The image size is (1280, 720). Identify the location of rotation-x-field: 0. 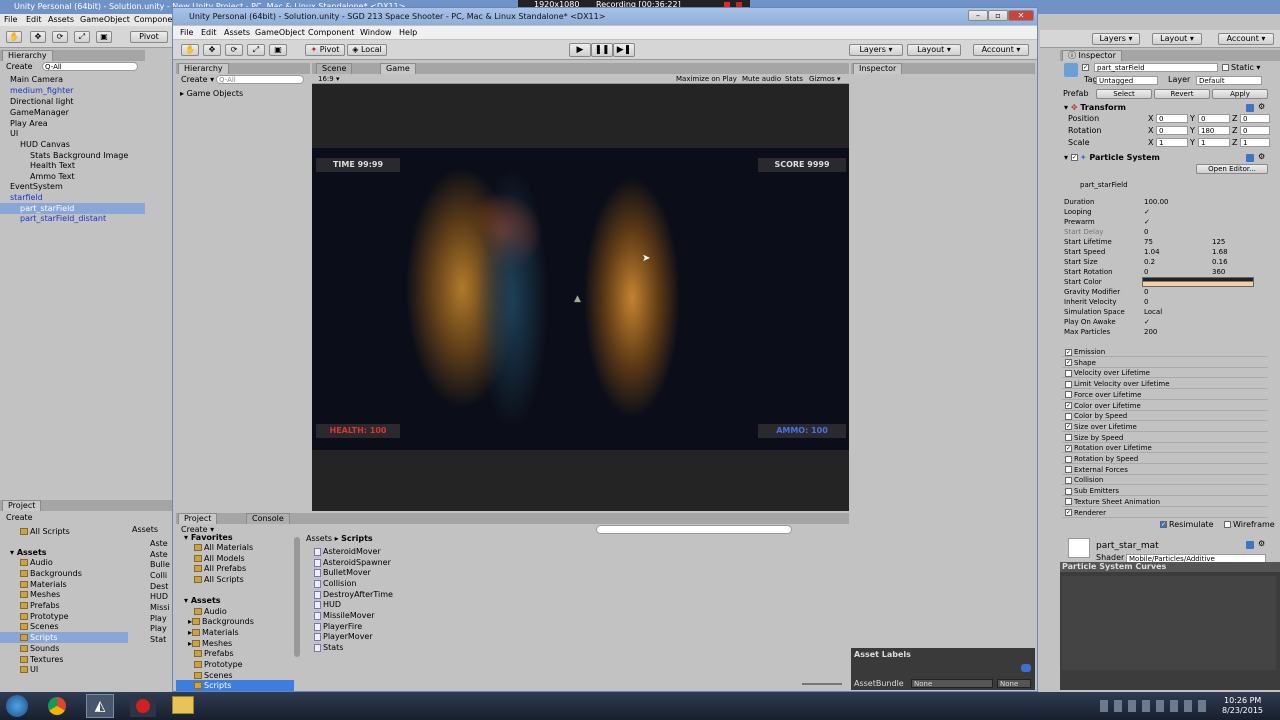
(1172, 130).